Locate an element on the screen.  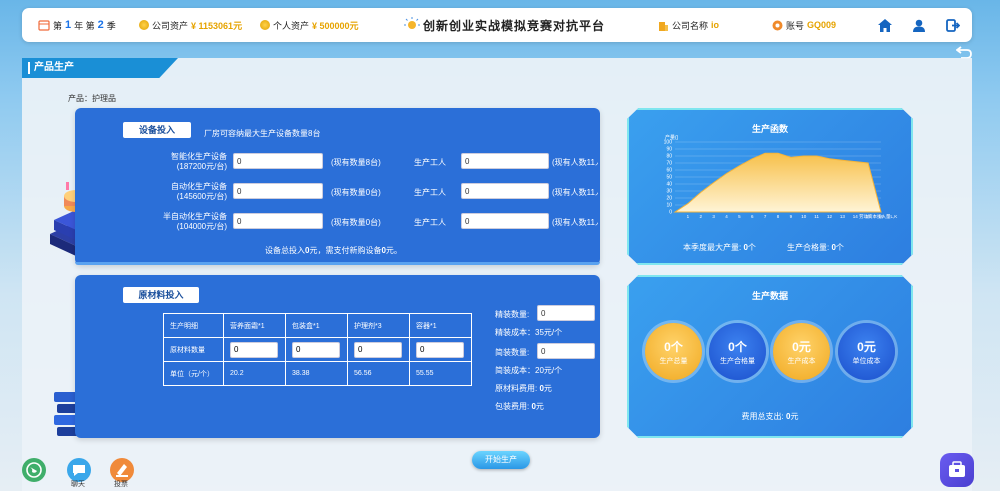
table-row: 原材料数量 is located at coordinates (317, 349).